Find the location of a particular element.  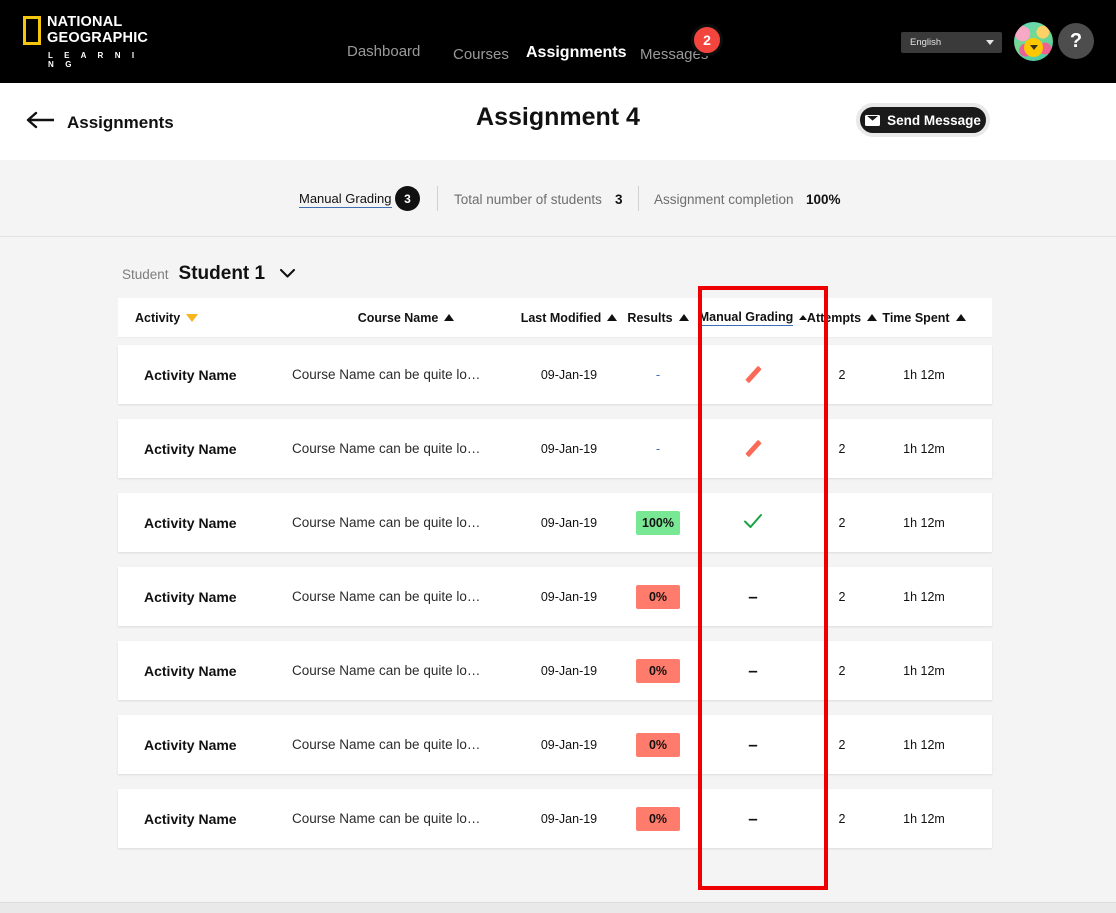

help-button: ? is located at coordinates (1076, 41).